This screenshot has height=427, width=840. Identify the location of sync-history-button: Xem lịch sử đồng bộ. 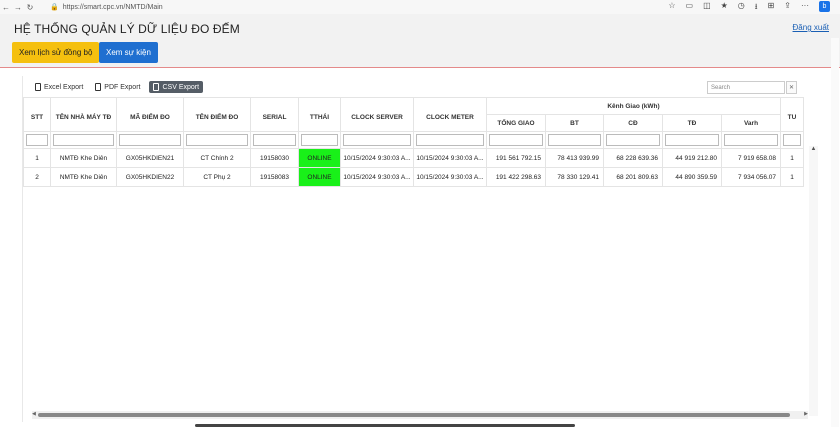
(56, 52).